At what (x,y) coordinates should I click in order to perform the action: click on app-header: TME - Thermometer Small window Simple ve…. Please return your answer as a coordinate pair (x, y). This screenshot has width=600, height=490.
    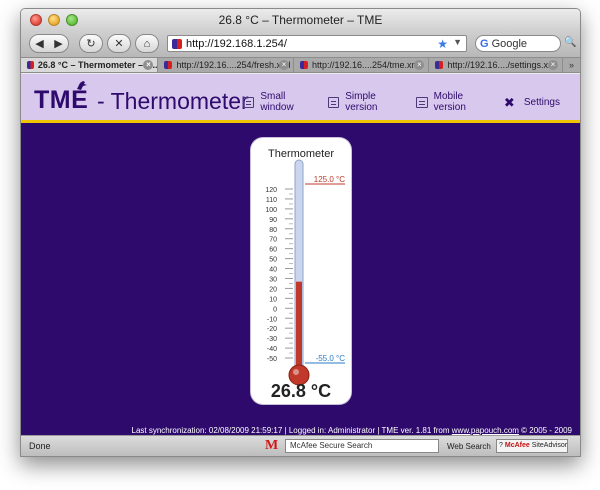
    Looking at the image, I should click on (300, 98).